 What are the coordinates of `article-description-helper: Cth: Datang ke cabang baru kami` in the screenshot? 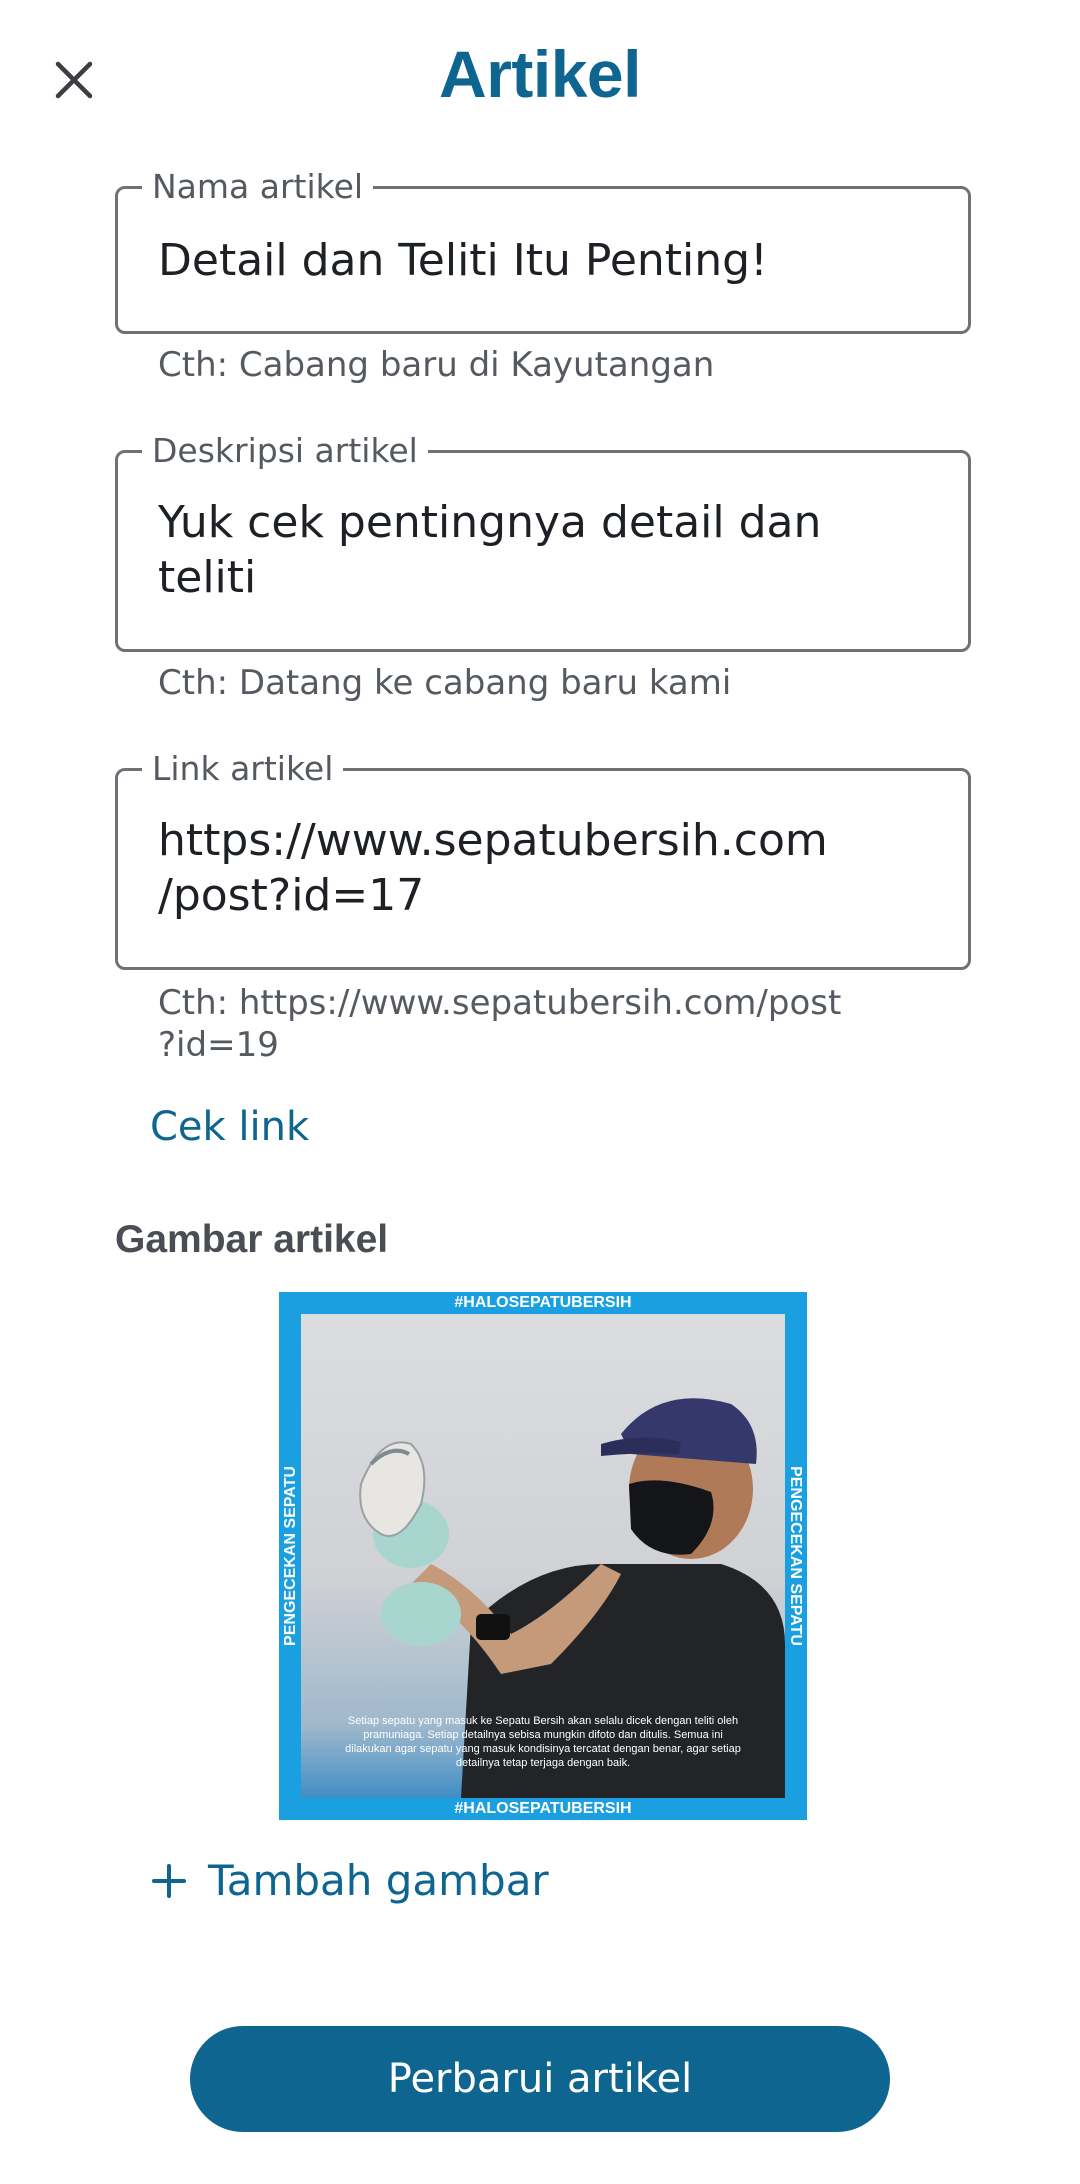 It's located at (445, 683).